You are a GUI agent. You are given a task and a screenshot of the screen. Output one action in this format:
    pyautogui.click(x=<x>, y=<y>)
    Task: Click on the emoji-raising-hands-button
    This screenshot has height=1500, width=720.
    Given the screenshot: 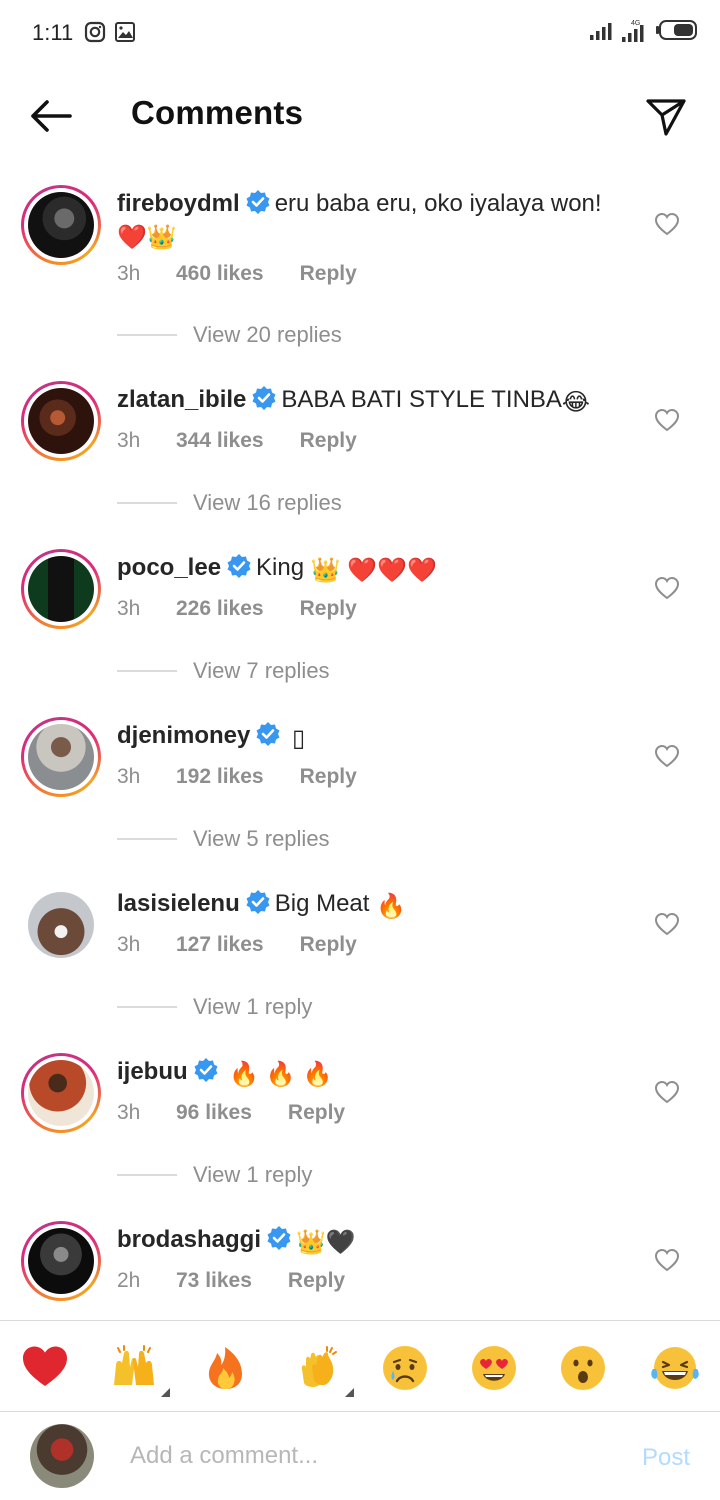 What is the action you would take?
    pyautogui.click(x=140, y=1371)
    